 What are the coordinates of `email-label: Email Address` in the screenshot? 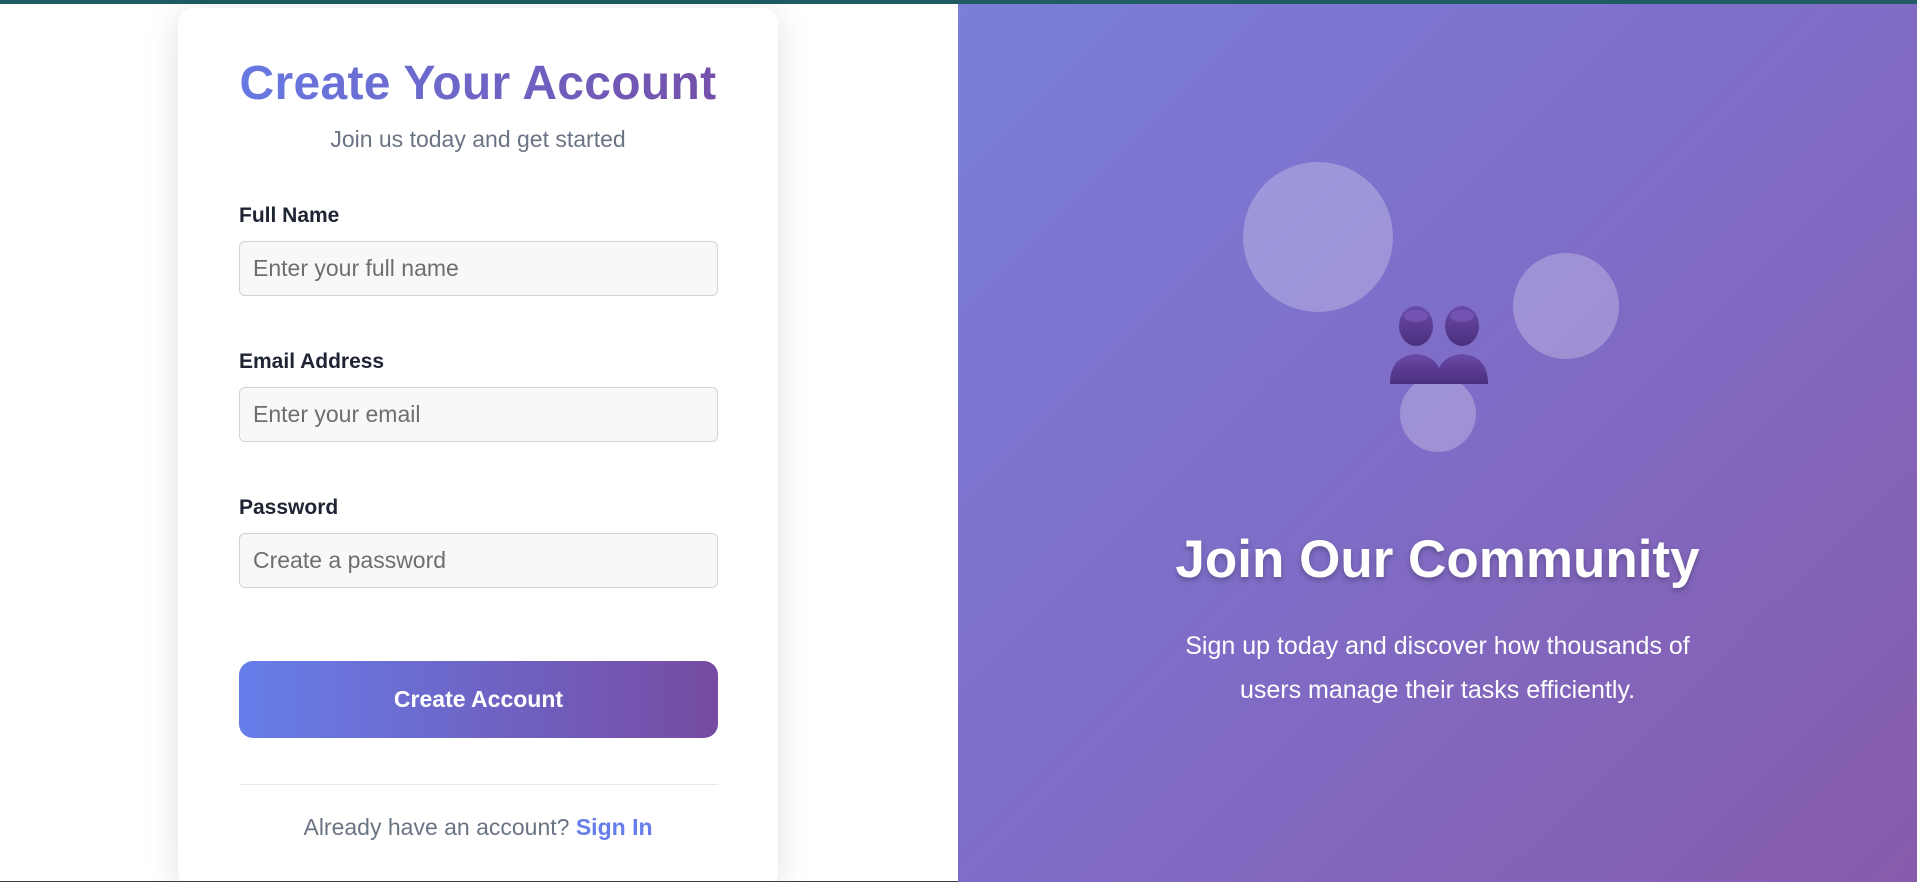 It's located at (312, 361).